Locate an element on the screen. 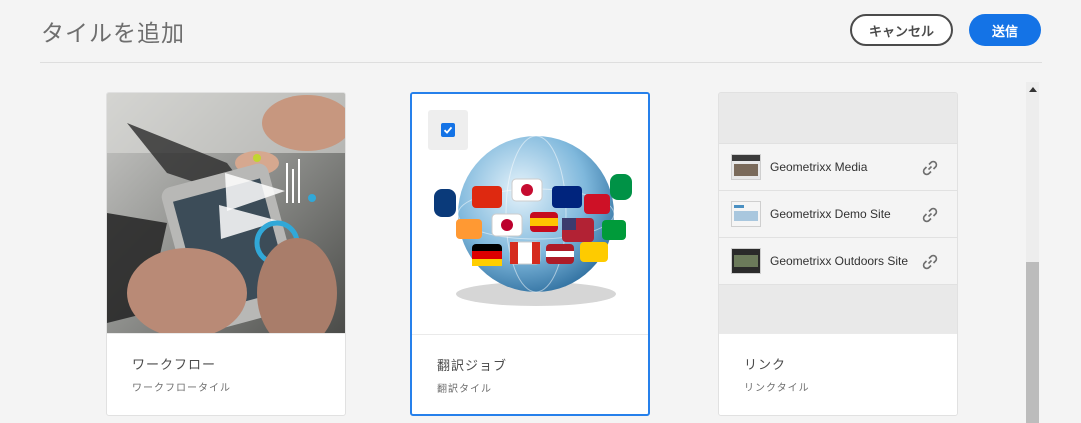 The width and height of the screenshot is (1081, 423). link-item: Geometrixx Demo Site is located at coordinates (838, 214).